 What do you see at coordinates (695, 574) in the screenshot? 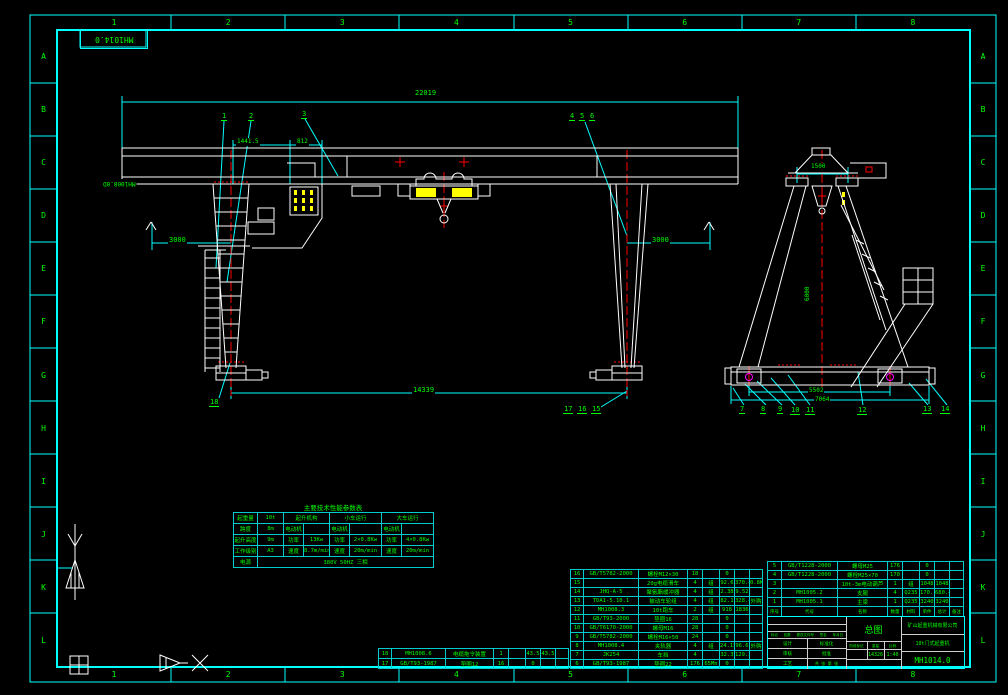
I see `bom-cell: 18` at bounding box center [695, 574].